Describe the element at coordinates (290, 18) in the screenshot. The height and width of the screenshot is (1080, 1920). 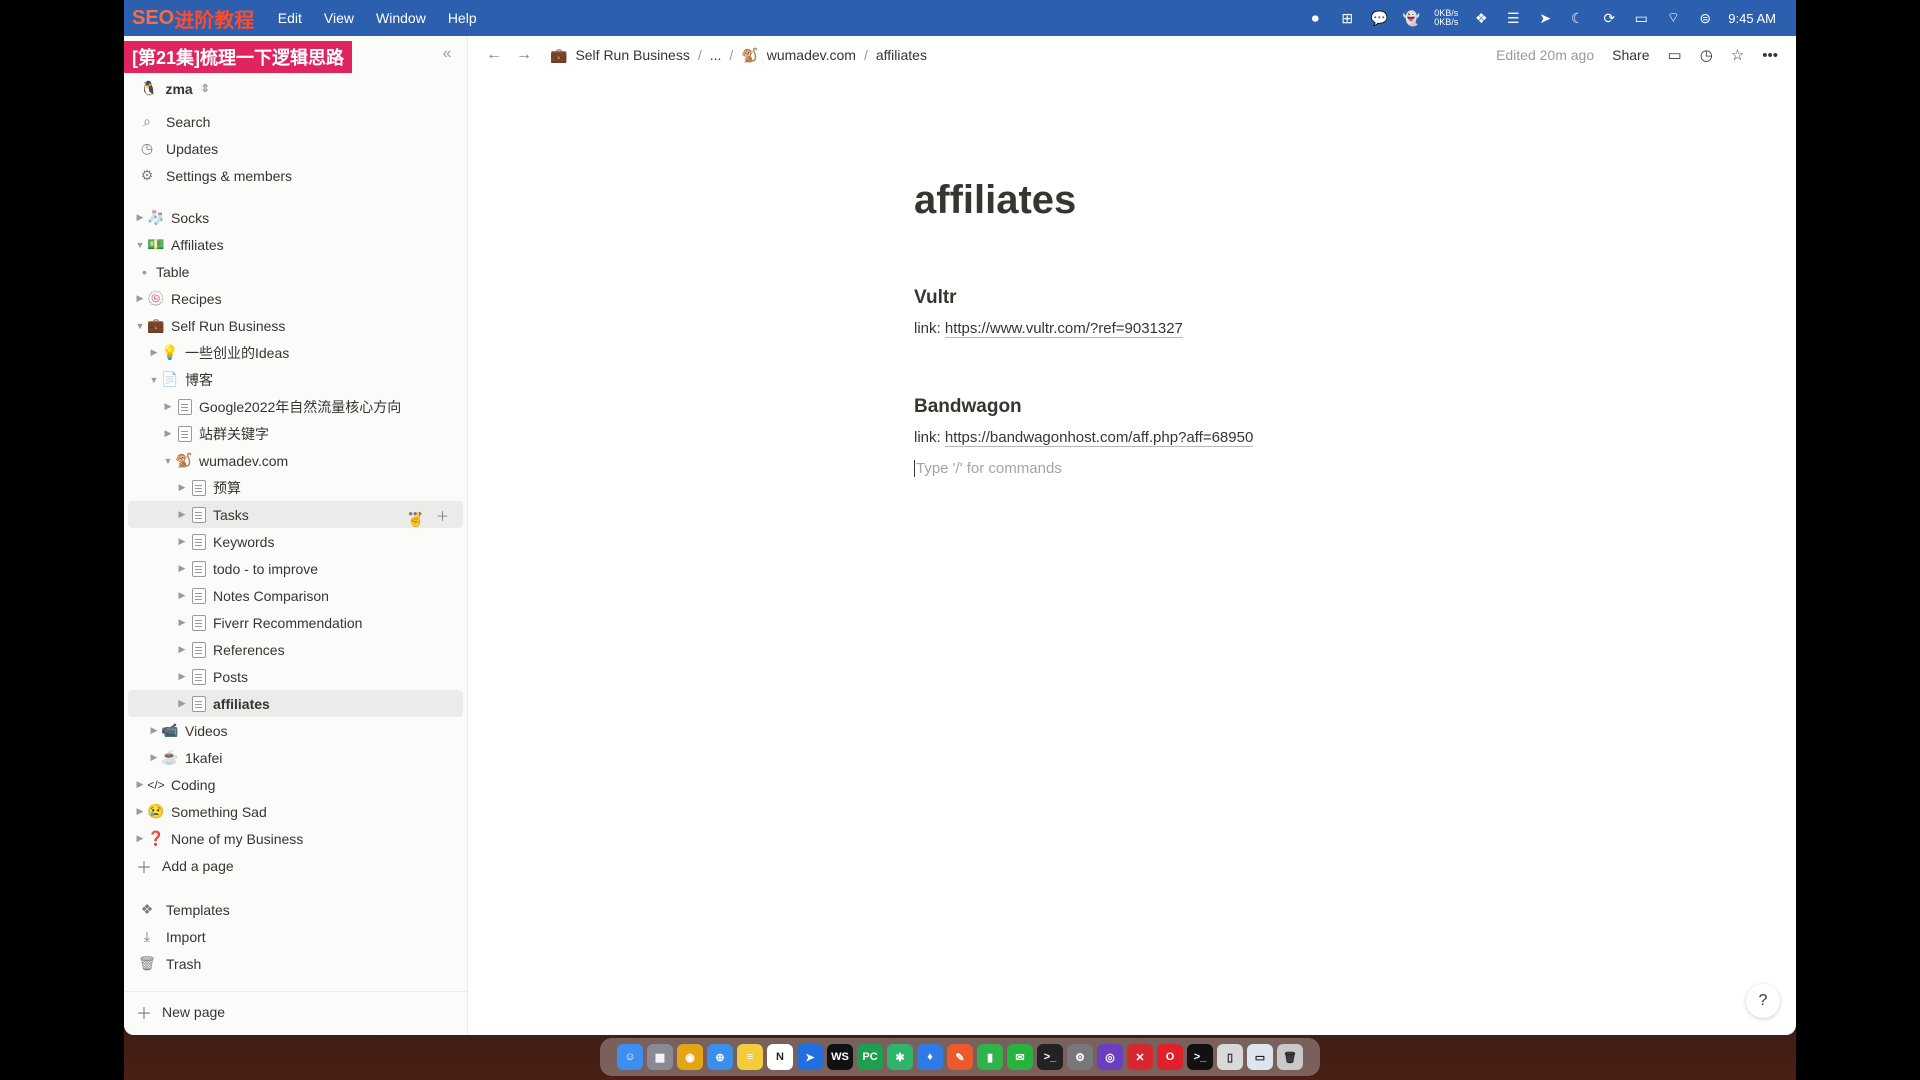
I see `menu-edit: Edit` at that location.